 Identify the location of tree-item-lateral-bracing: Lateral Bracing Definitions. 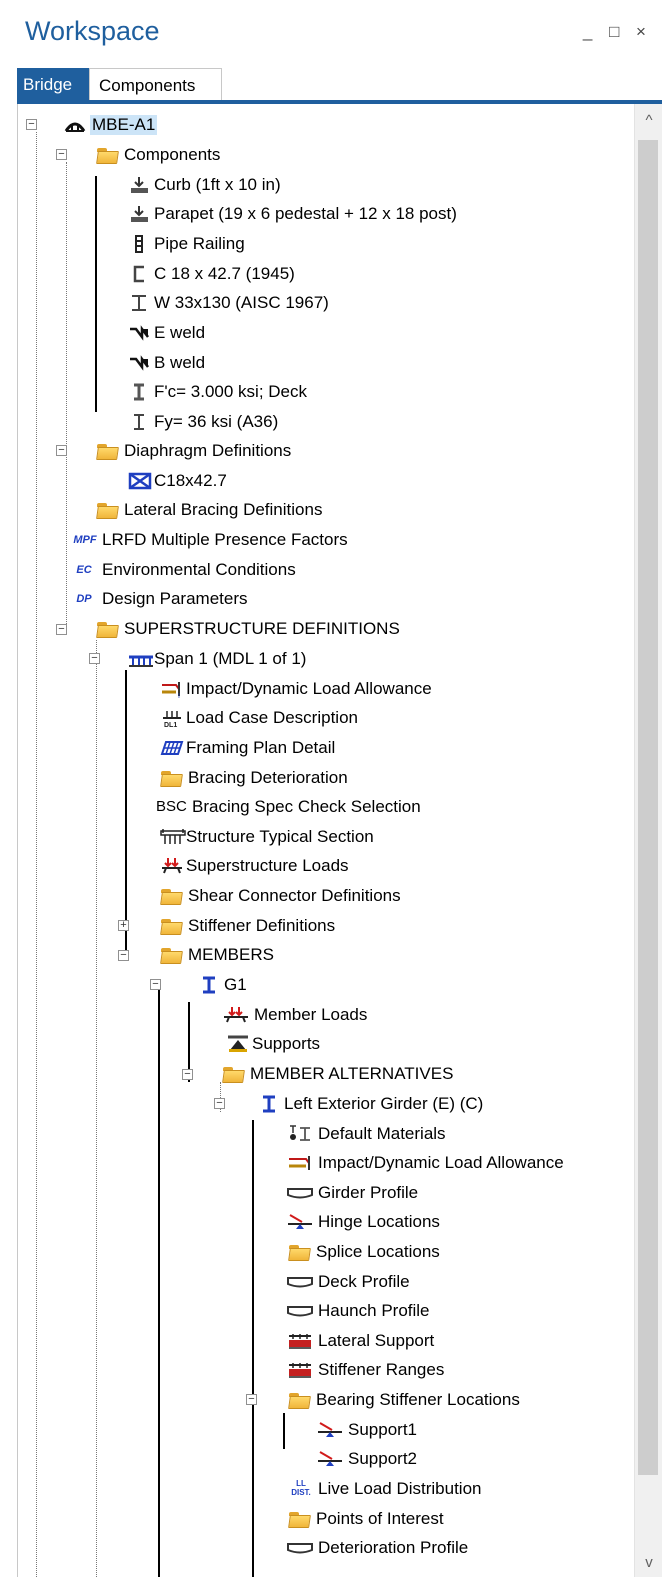
(209, 510).